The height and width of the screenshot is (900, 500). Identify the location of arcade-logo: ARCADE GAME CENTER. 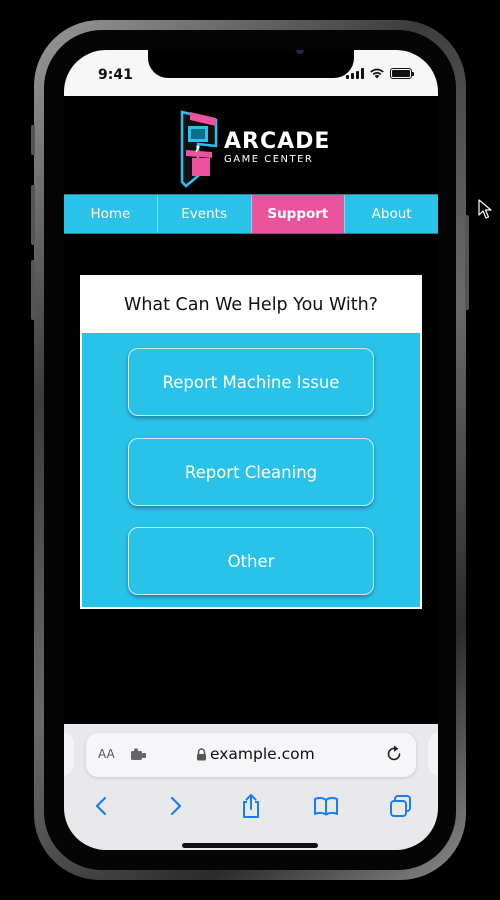
(251, 148).